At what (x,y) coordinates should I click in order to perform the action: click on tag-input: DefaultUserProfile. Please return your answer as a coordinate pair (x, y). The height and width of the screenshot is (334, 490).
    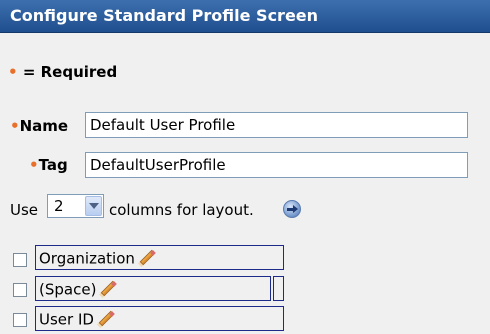
    Looking at the image, I should click on (276, 165).